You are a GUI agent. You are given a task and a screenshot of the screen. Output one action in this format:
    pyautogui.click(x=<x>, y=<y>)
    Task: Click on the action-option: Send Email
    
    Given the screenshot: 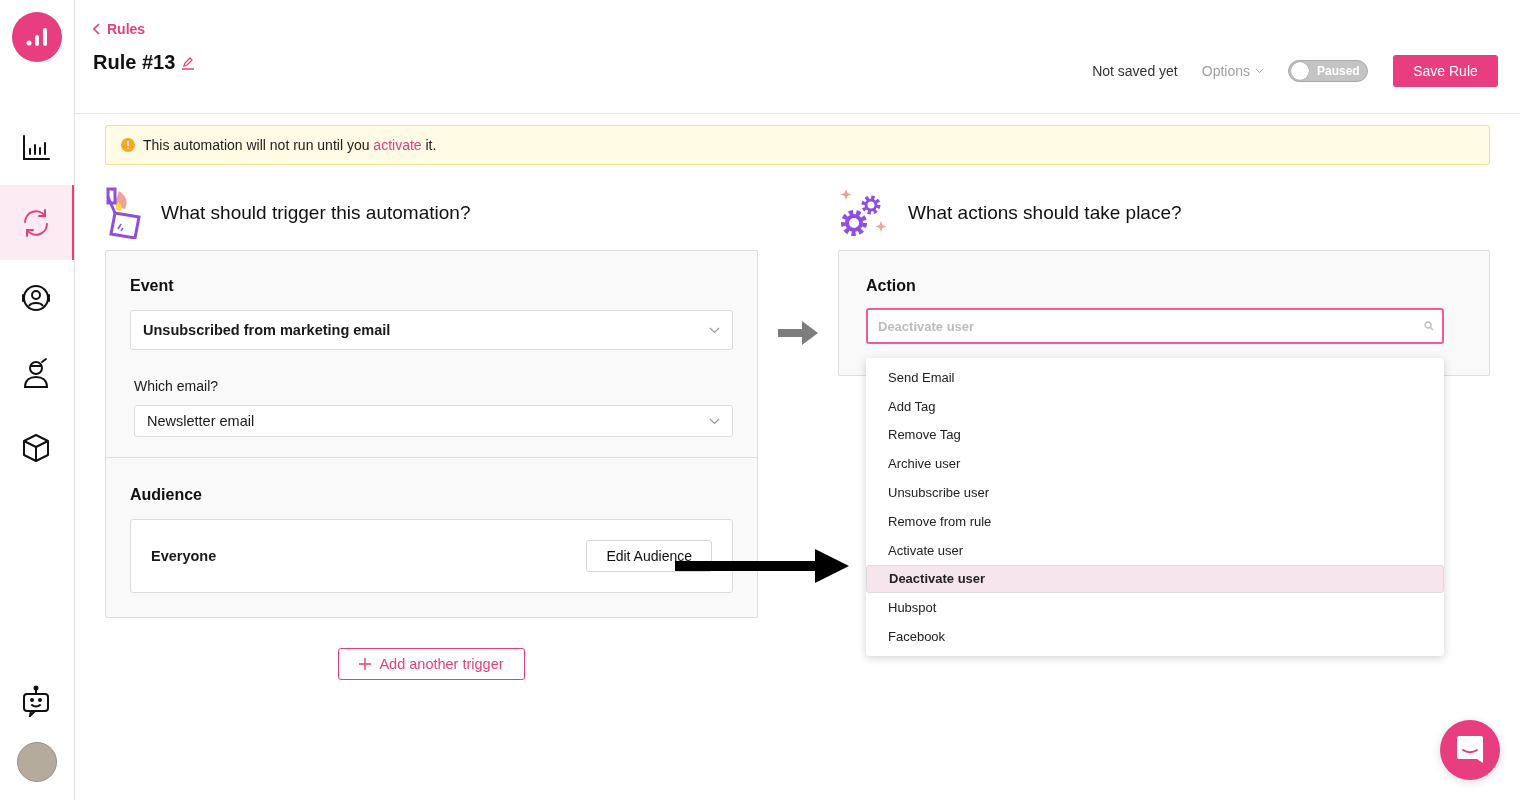 What is the action you would take?
    pyautogui.click(x=1155, y=377)
    